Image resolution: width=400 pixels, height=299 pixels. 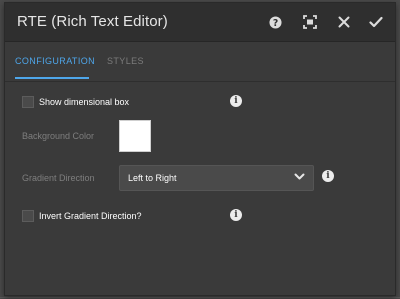 I want to click on fullscreen-button, so click(x=310, y=22).